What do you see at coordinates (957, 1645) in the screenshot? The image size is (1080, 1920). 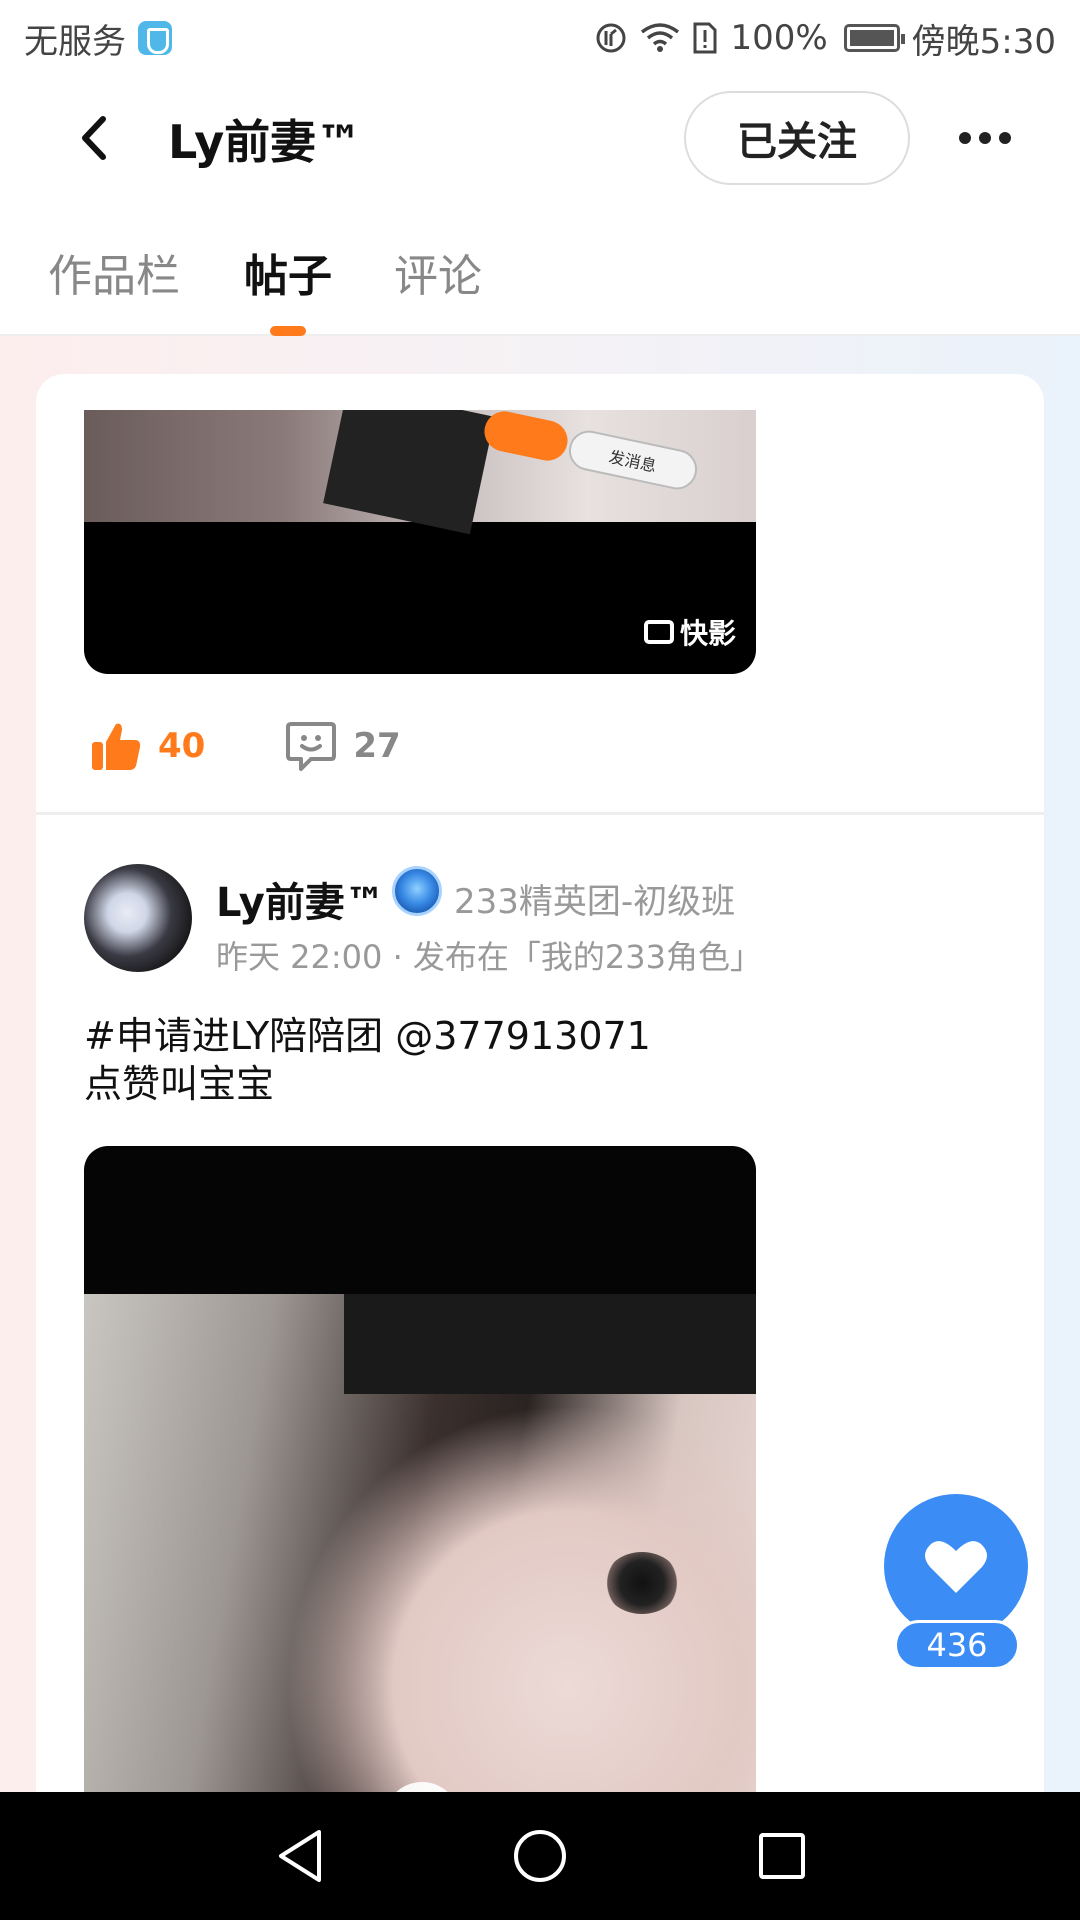 I see `floating-like-count: 436` at bounding box center [957, 1645].